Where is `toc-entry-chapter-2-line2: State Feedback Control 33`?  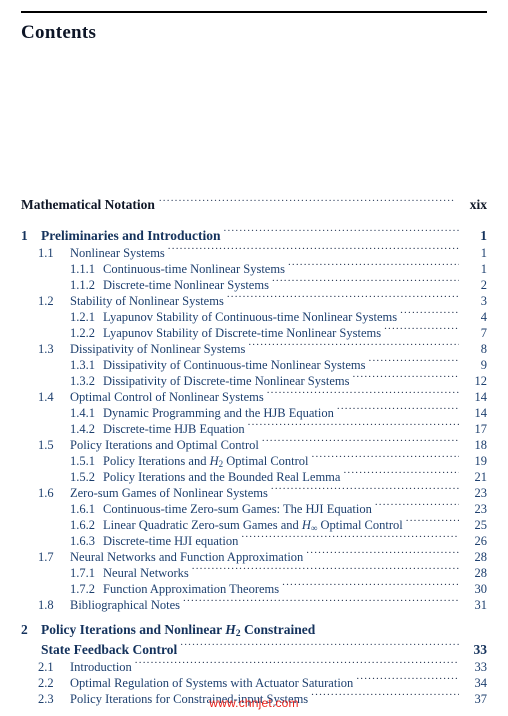
toc-entry-chapter-2-line2: State Feedback Control 33 is located at coordinates (254, 647).